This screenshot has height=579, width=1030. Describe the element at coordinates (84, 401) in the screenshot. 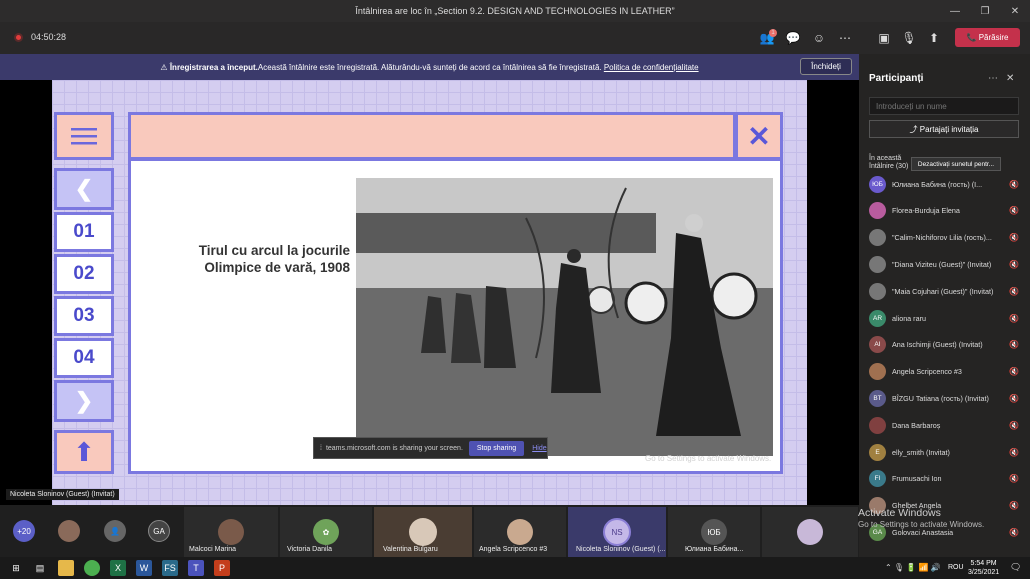

I see `next-button: ❯` at that location.